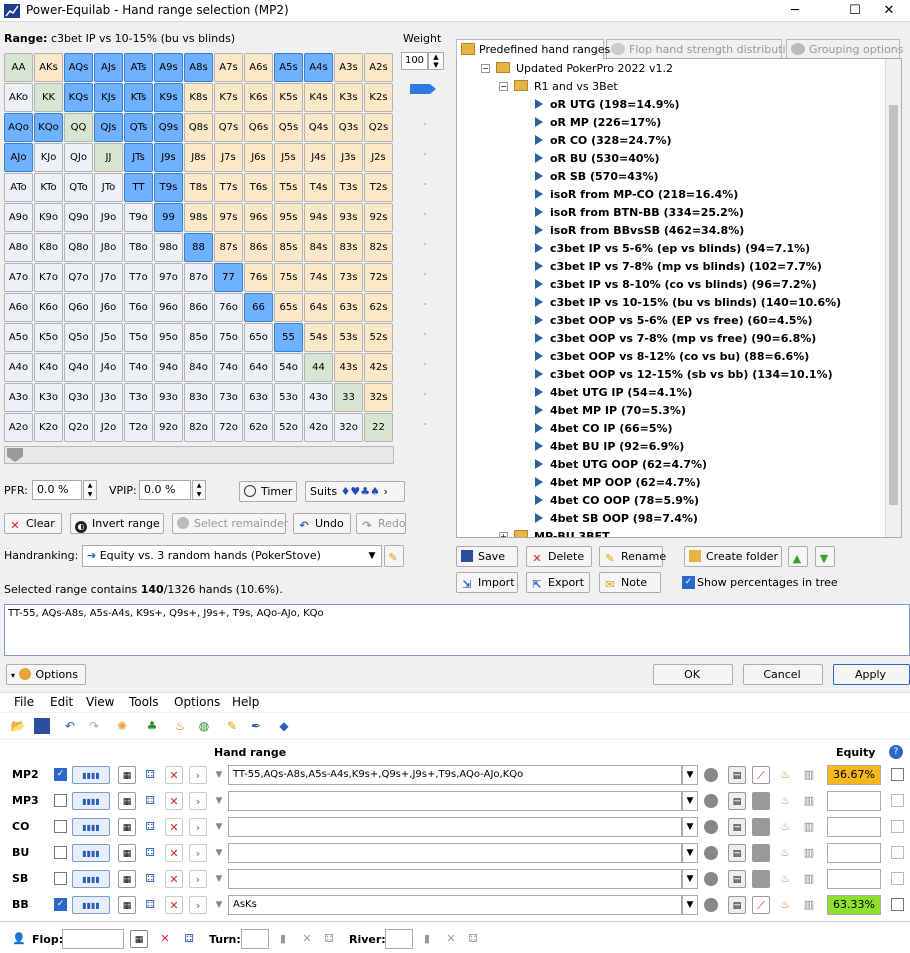 The height and width of the screenshot is (953, 910). Describe the element at coordinates (228, 187) in the screenshot. I see `hand-cell: T7s` at that location.